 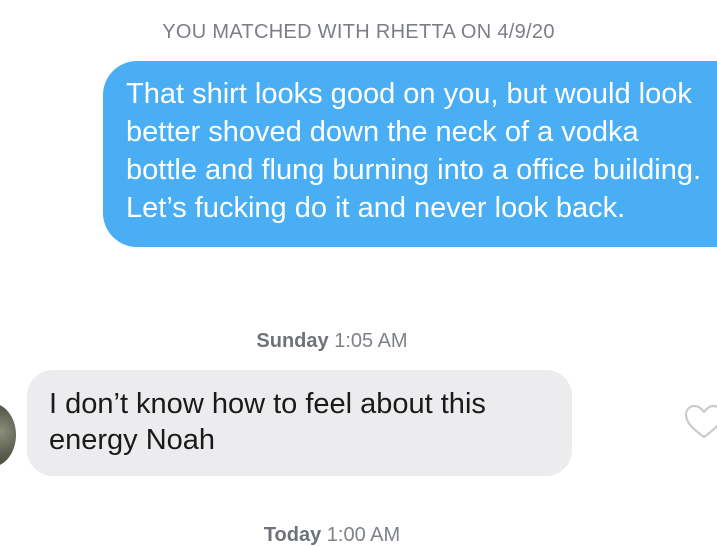 What do you see at coordinates (700, 422) in the screenshot?
I see `heart-outline-icon` at bounding box center [700, 422].